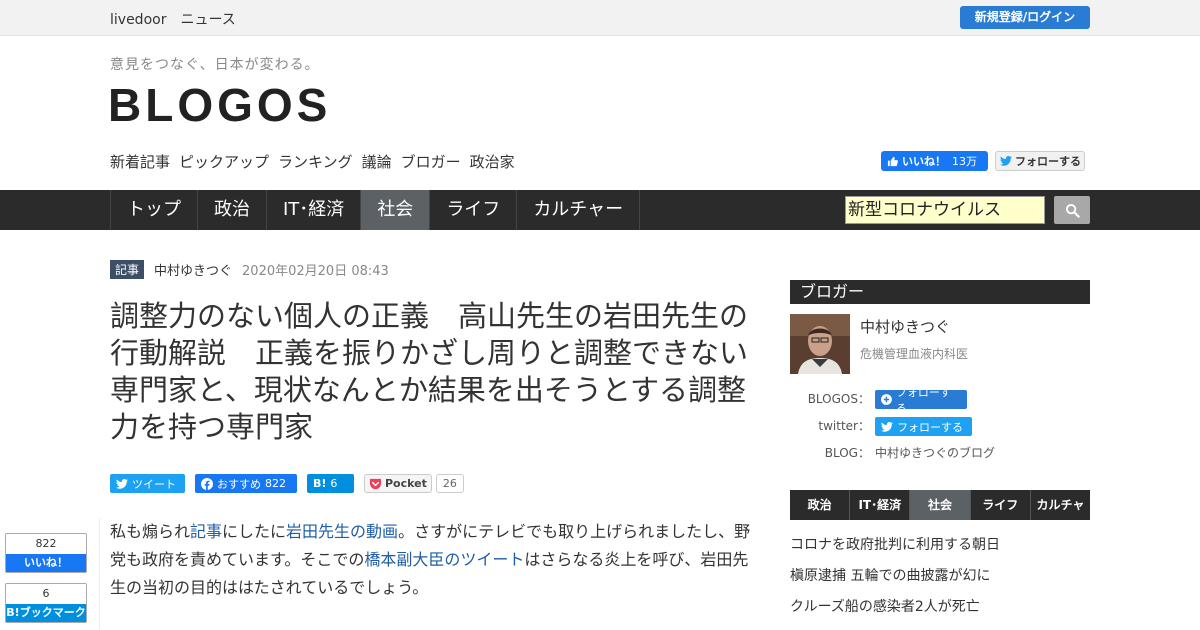 Image resolution: width=1200 pixels, height=630 pixels. What do you see at coordinates (600, 18) in the screenshot?
I see `top-bar: livedoor ニュース 新規登録/ログイン` at bounding box center [600, 18].